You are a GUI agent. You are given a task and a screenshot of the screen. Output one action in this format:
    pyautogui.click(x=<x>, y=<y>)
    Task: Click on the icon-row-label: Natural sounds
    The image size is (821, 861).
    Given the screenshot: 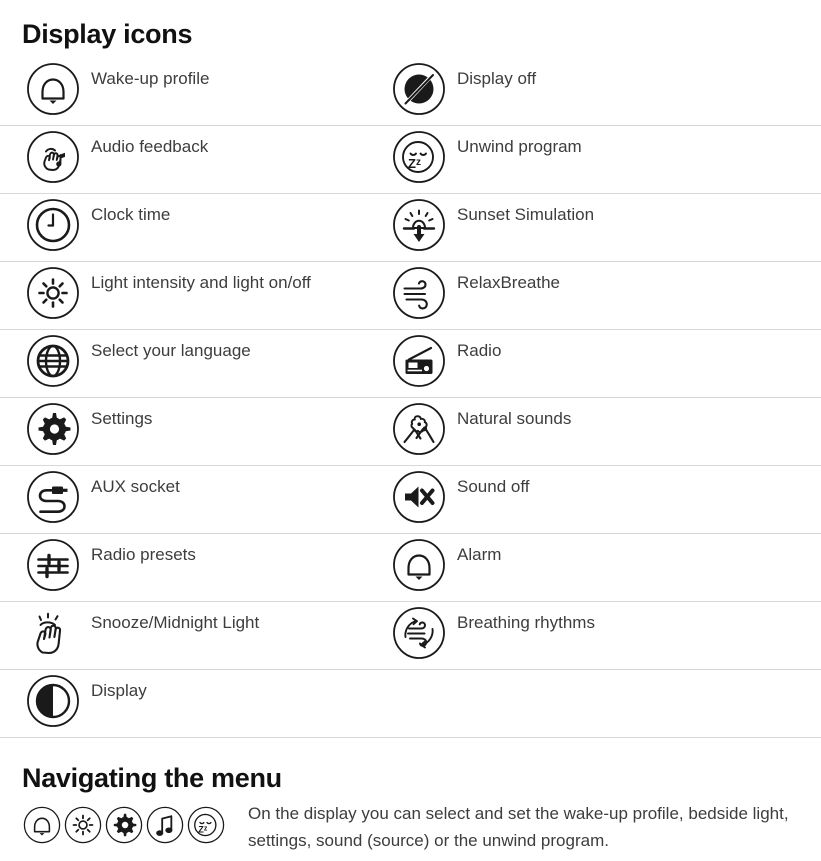 What is the action you would take?
    pyautogui.click(x=514, y=418)
    